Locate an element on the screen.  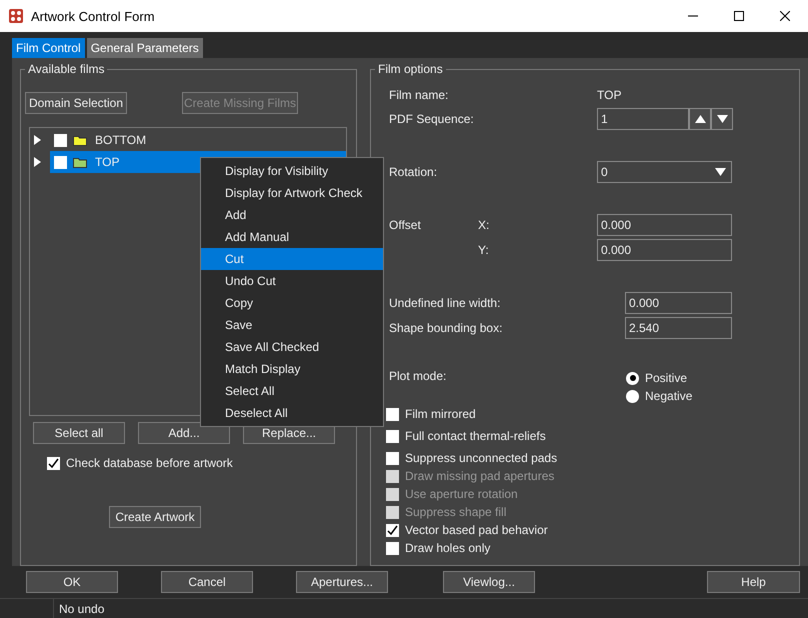
app-icon is located at coordinates (16, 16).